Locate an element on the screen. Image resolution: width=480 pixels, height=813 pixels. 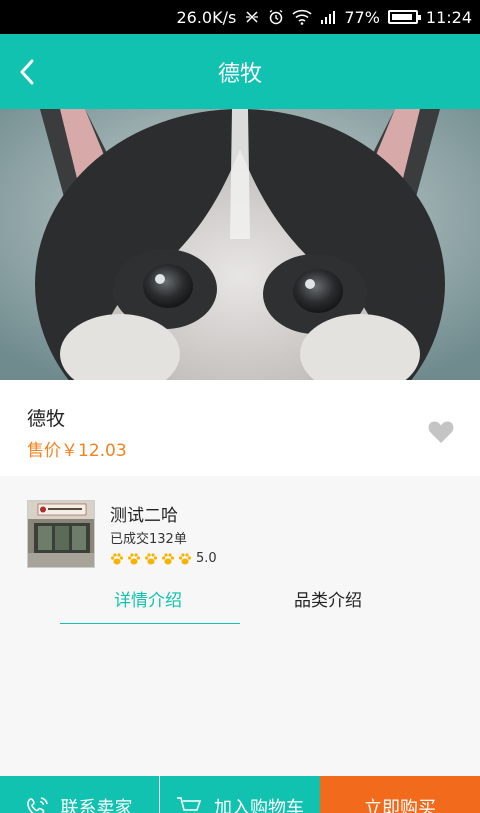
shop-thumbnail is located at coordinates (61, 534).